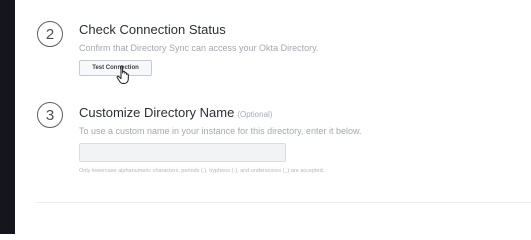 The width and height of the screenshot is (531, 240). I want to click on step-title-text: Customize Directory Name, so click(157, 112).